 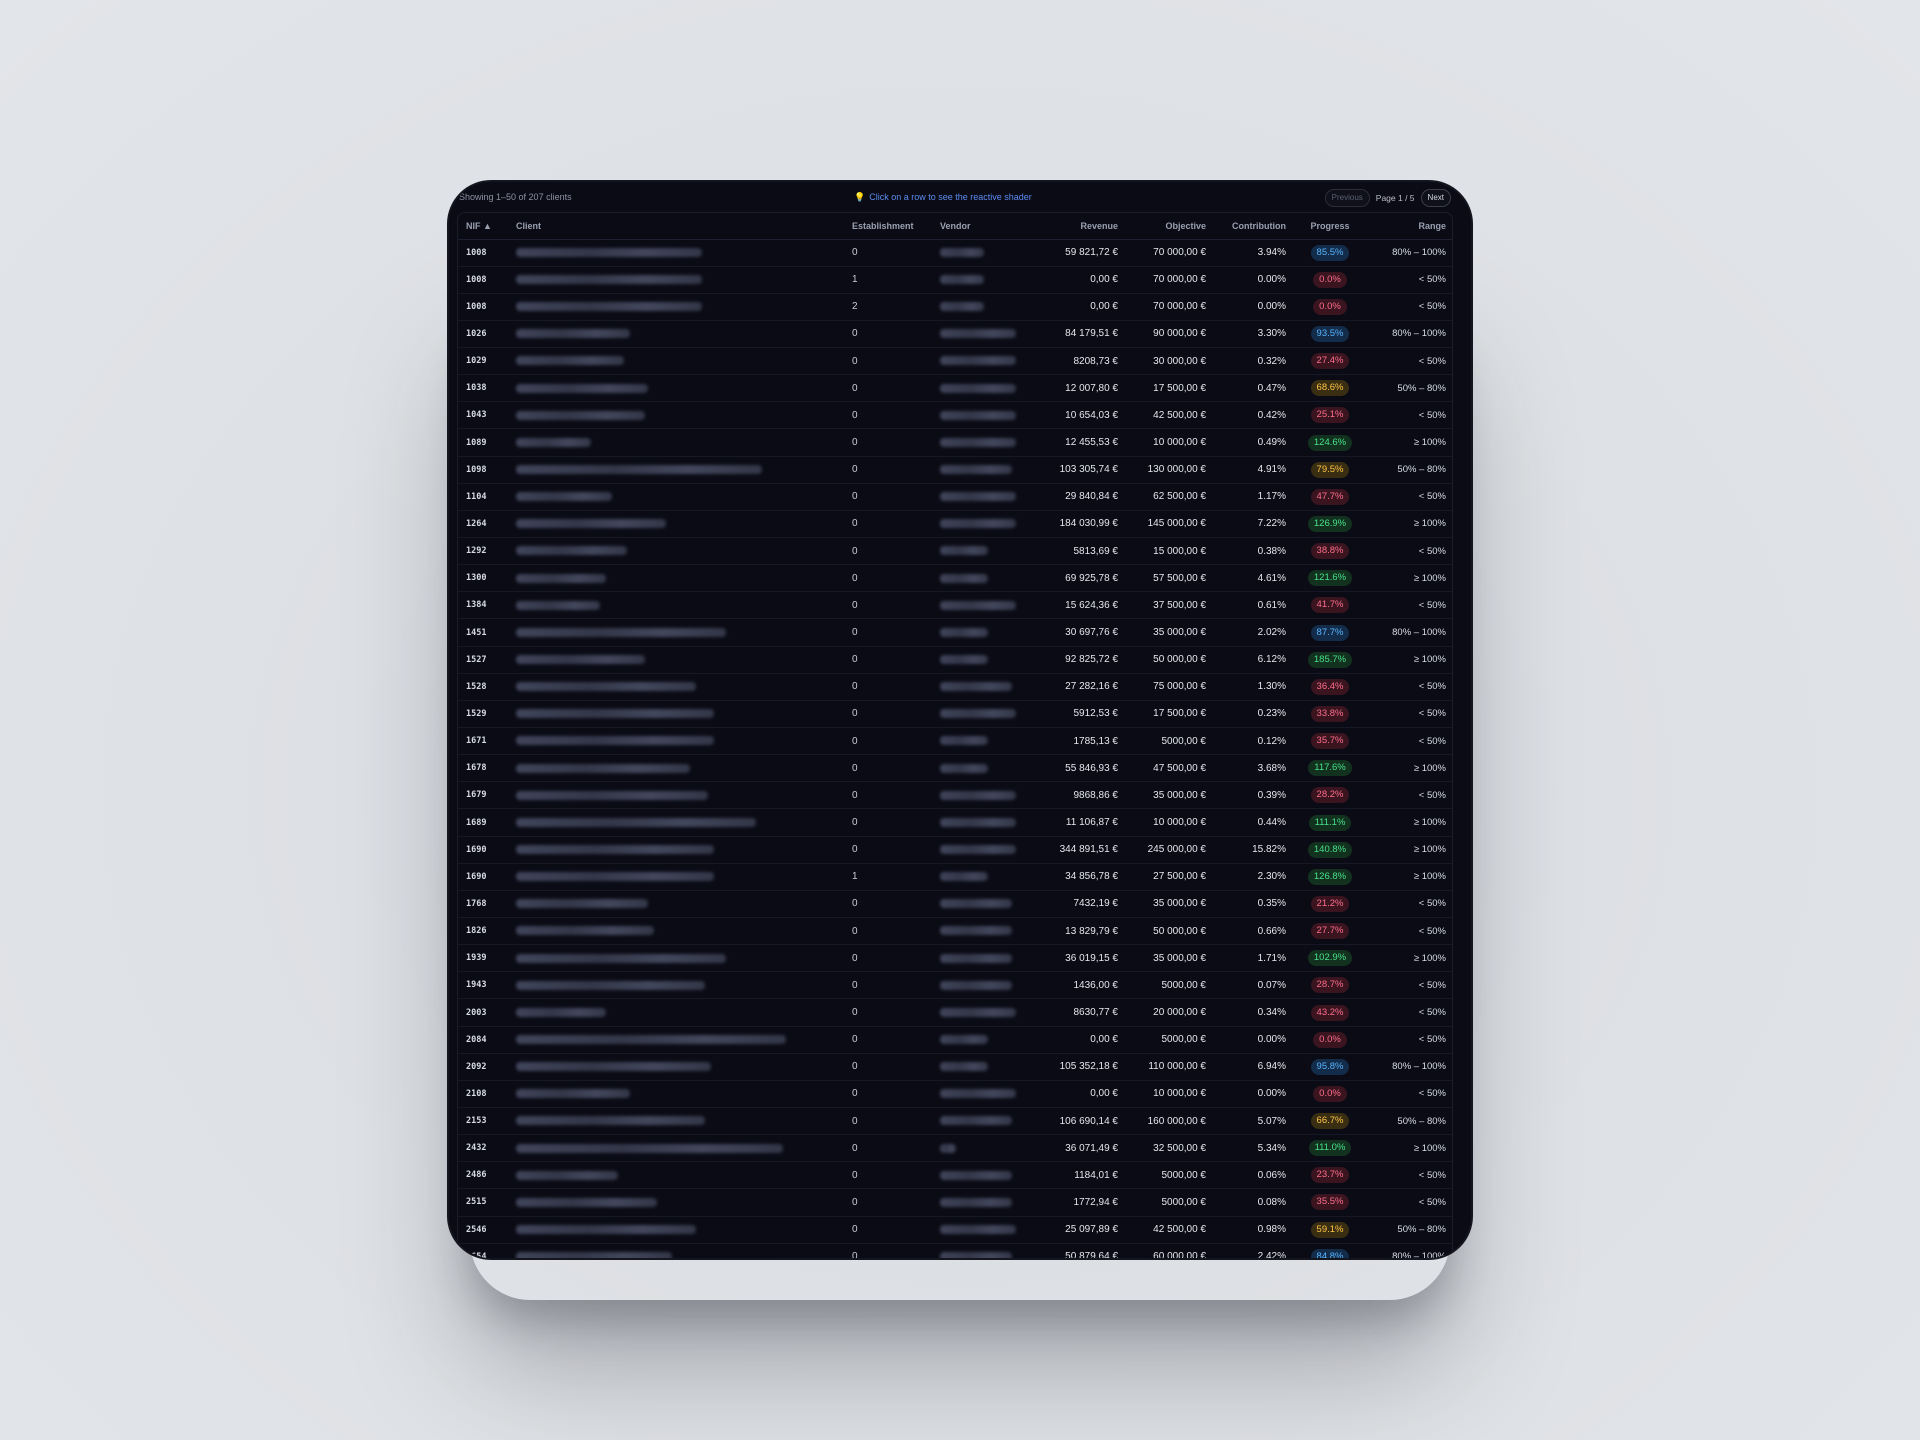 I want to click on cell-progress: 33.8%, so click(x=1330, y=714).